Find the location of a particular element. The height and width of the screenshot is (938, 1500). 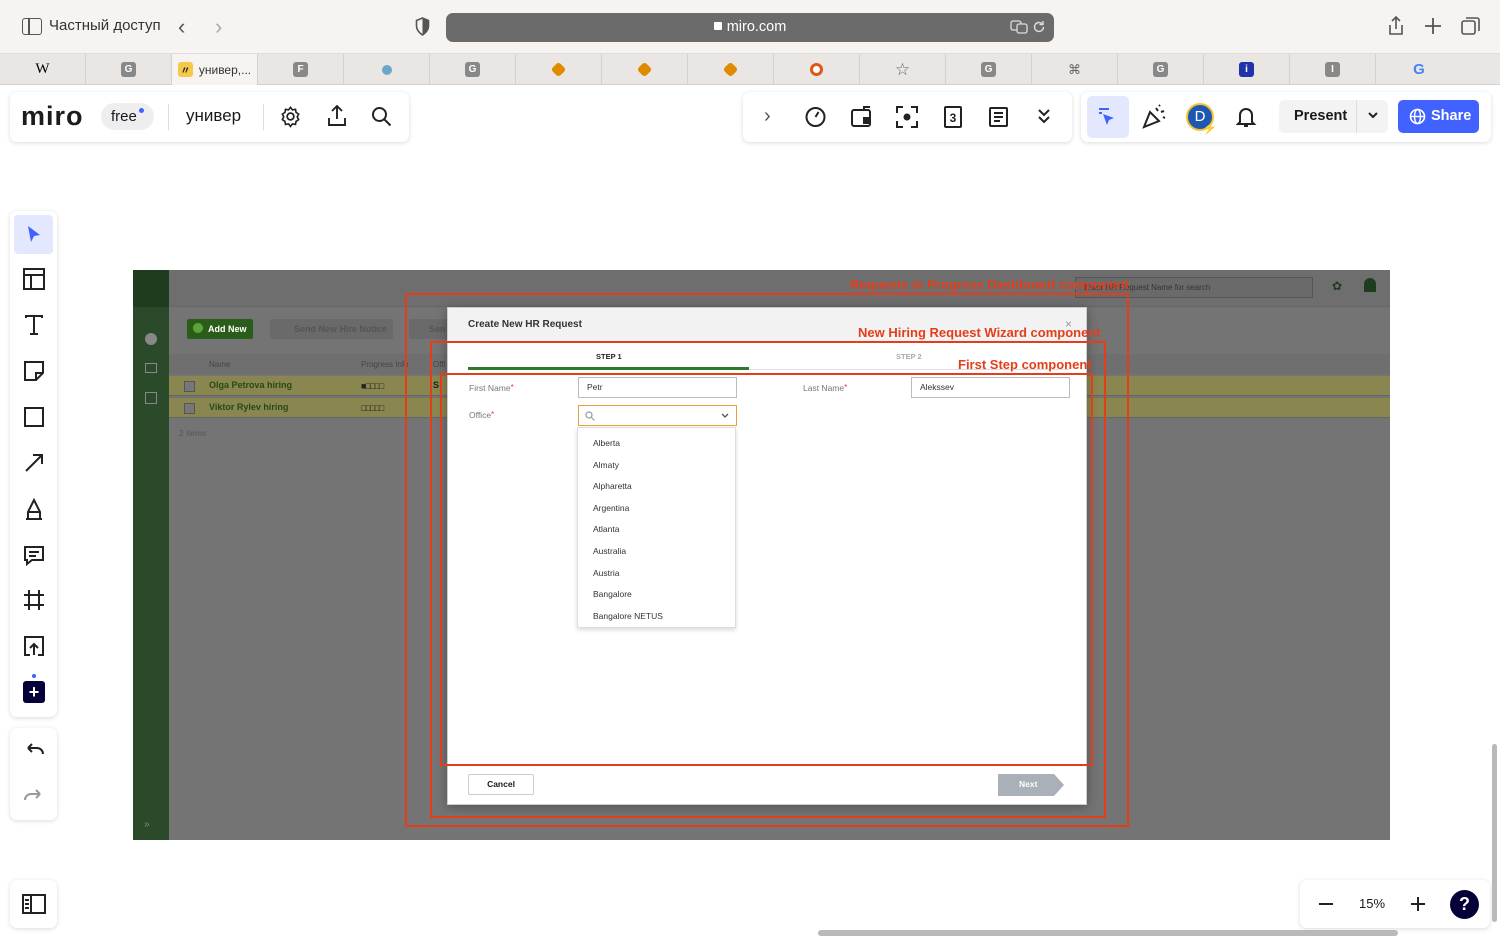

tab-i: i is located at coordinates (1247, 69).